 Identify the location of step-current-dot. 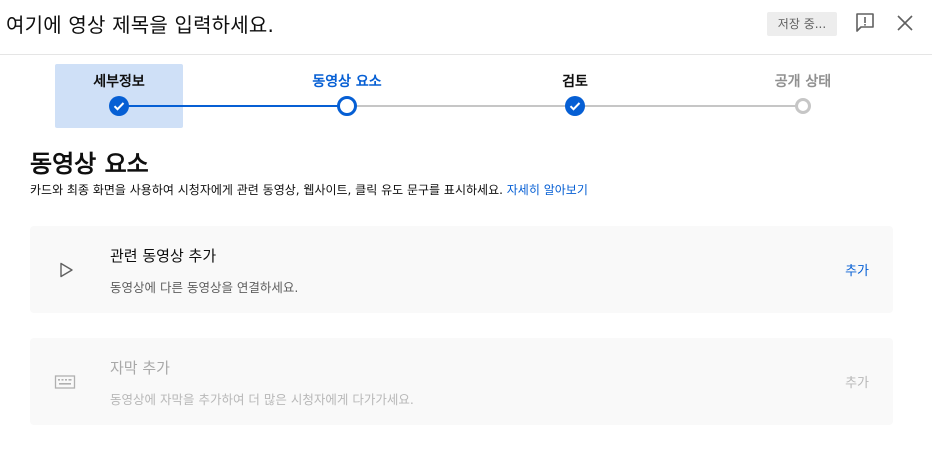
(347, 106).